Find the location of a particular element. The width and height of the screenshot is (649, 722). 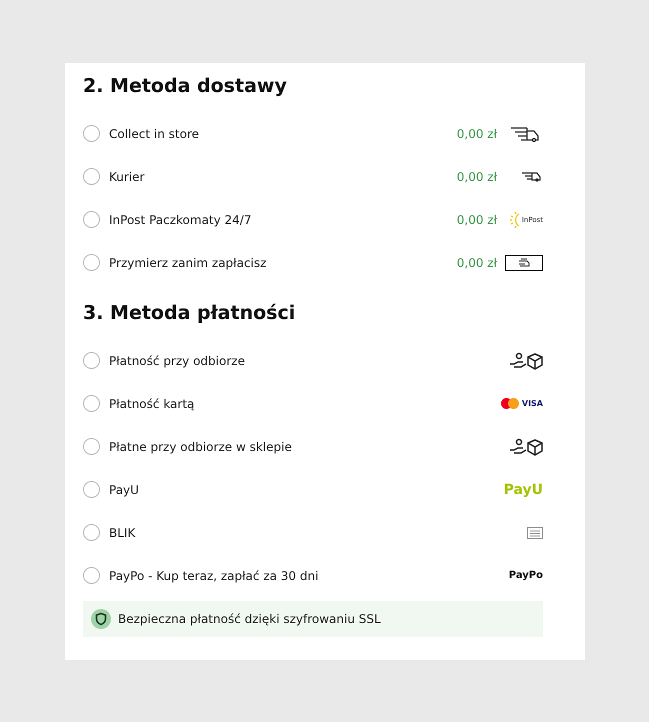

card-logos: VISA is located at coordinates (521, 403).